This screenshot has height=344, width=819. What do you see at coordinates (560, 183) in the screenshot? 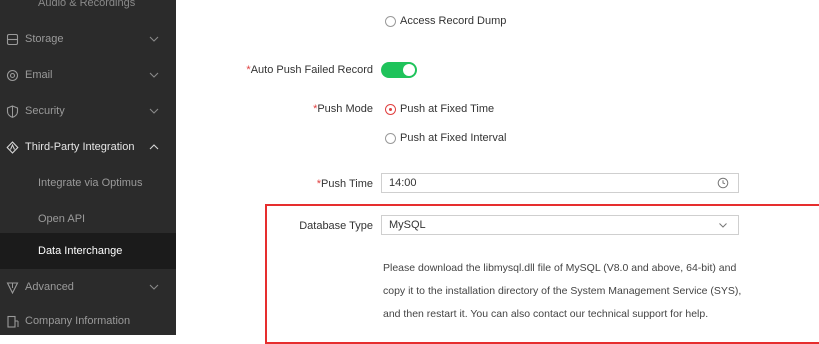
I see `push-time-input: 14:00` at bounding box center [560, 183].